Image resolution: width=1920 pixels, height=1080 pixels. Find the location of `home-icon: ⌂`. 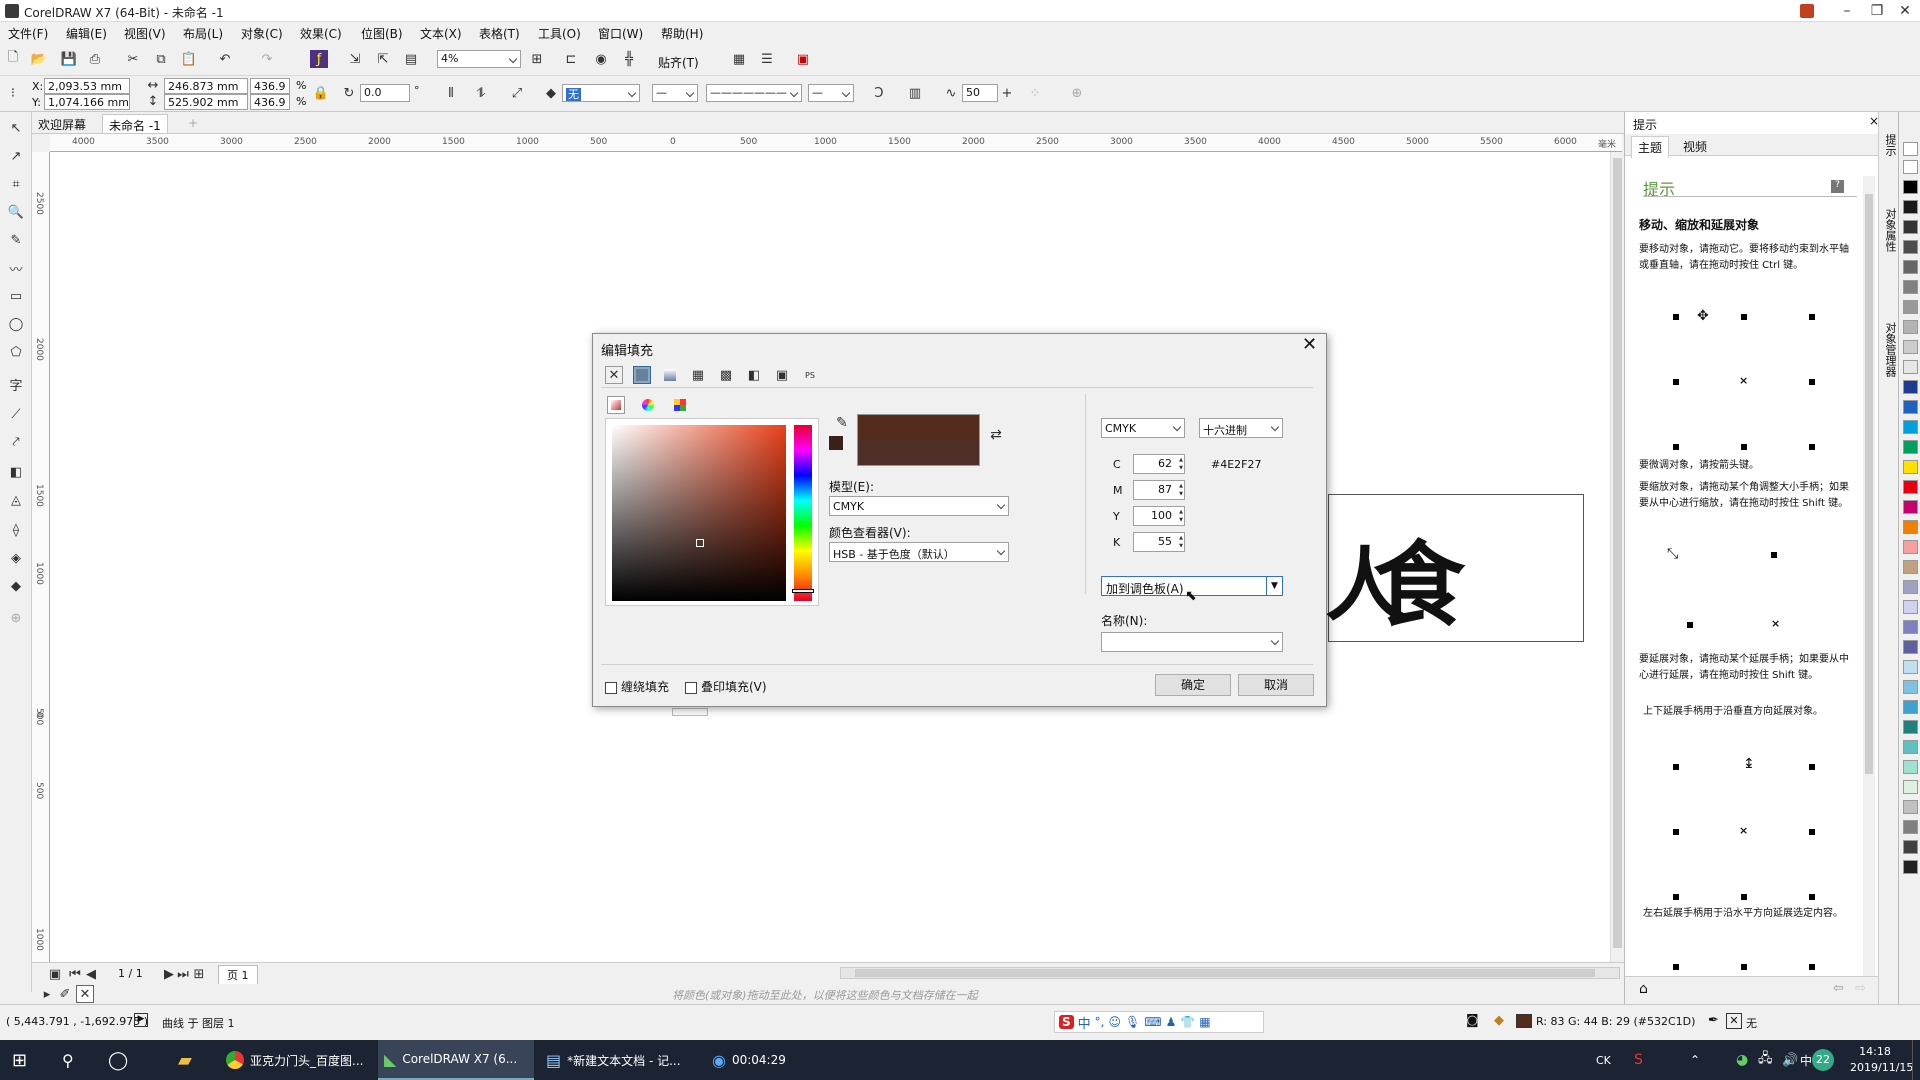

home-icon: ⌂ is located at coordinates (1643, 989).